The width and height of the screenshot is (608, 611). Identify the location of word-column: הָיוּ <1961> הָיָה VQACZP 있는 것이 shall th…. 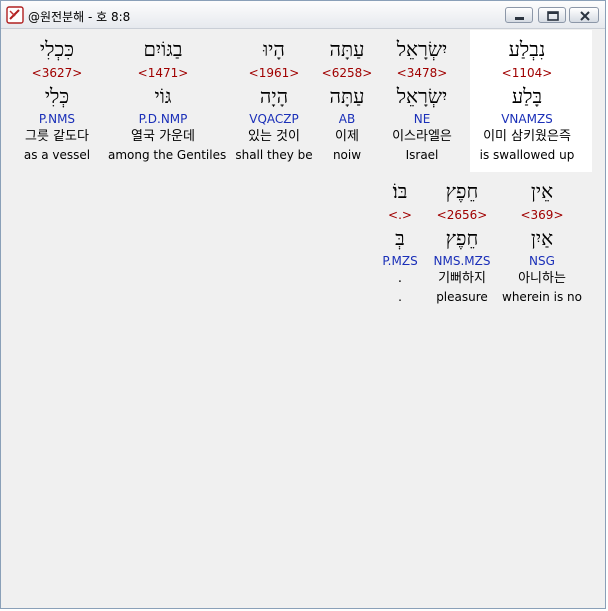
(274, 99).